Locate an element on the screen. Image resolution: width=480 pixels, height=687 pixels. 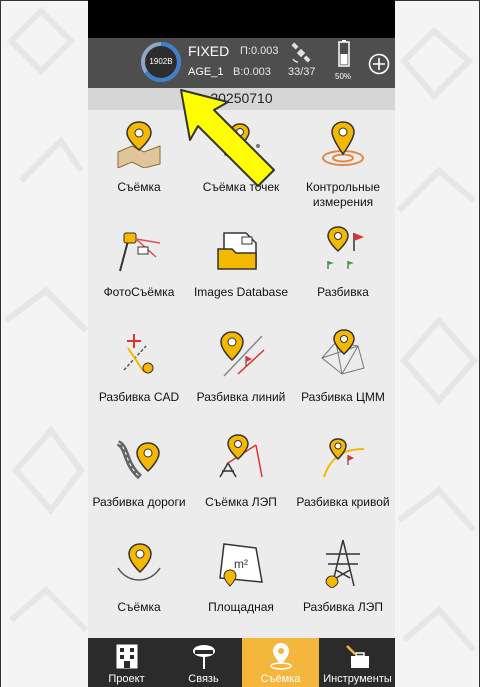
cad-icon is located at coordinates (138, 354).